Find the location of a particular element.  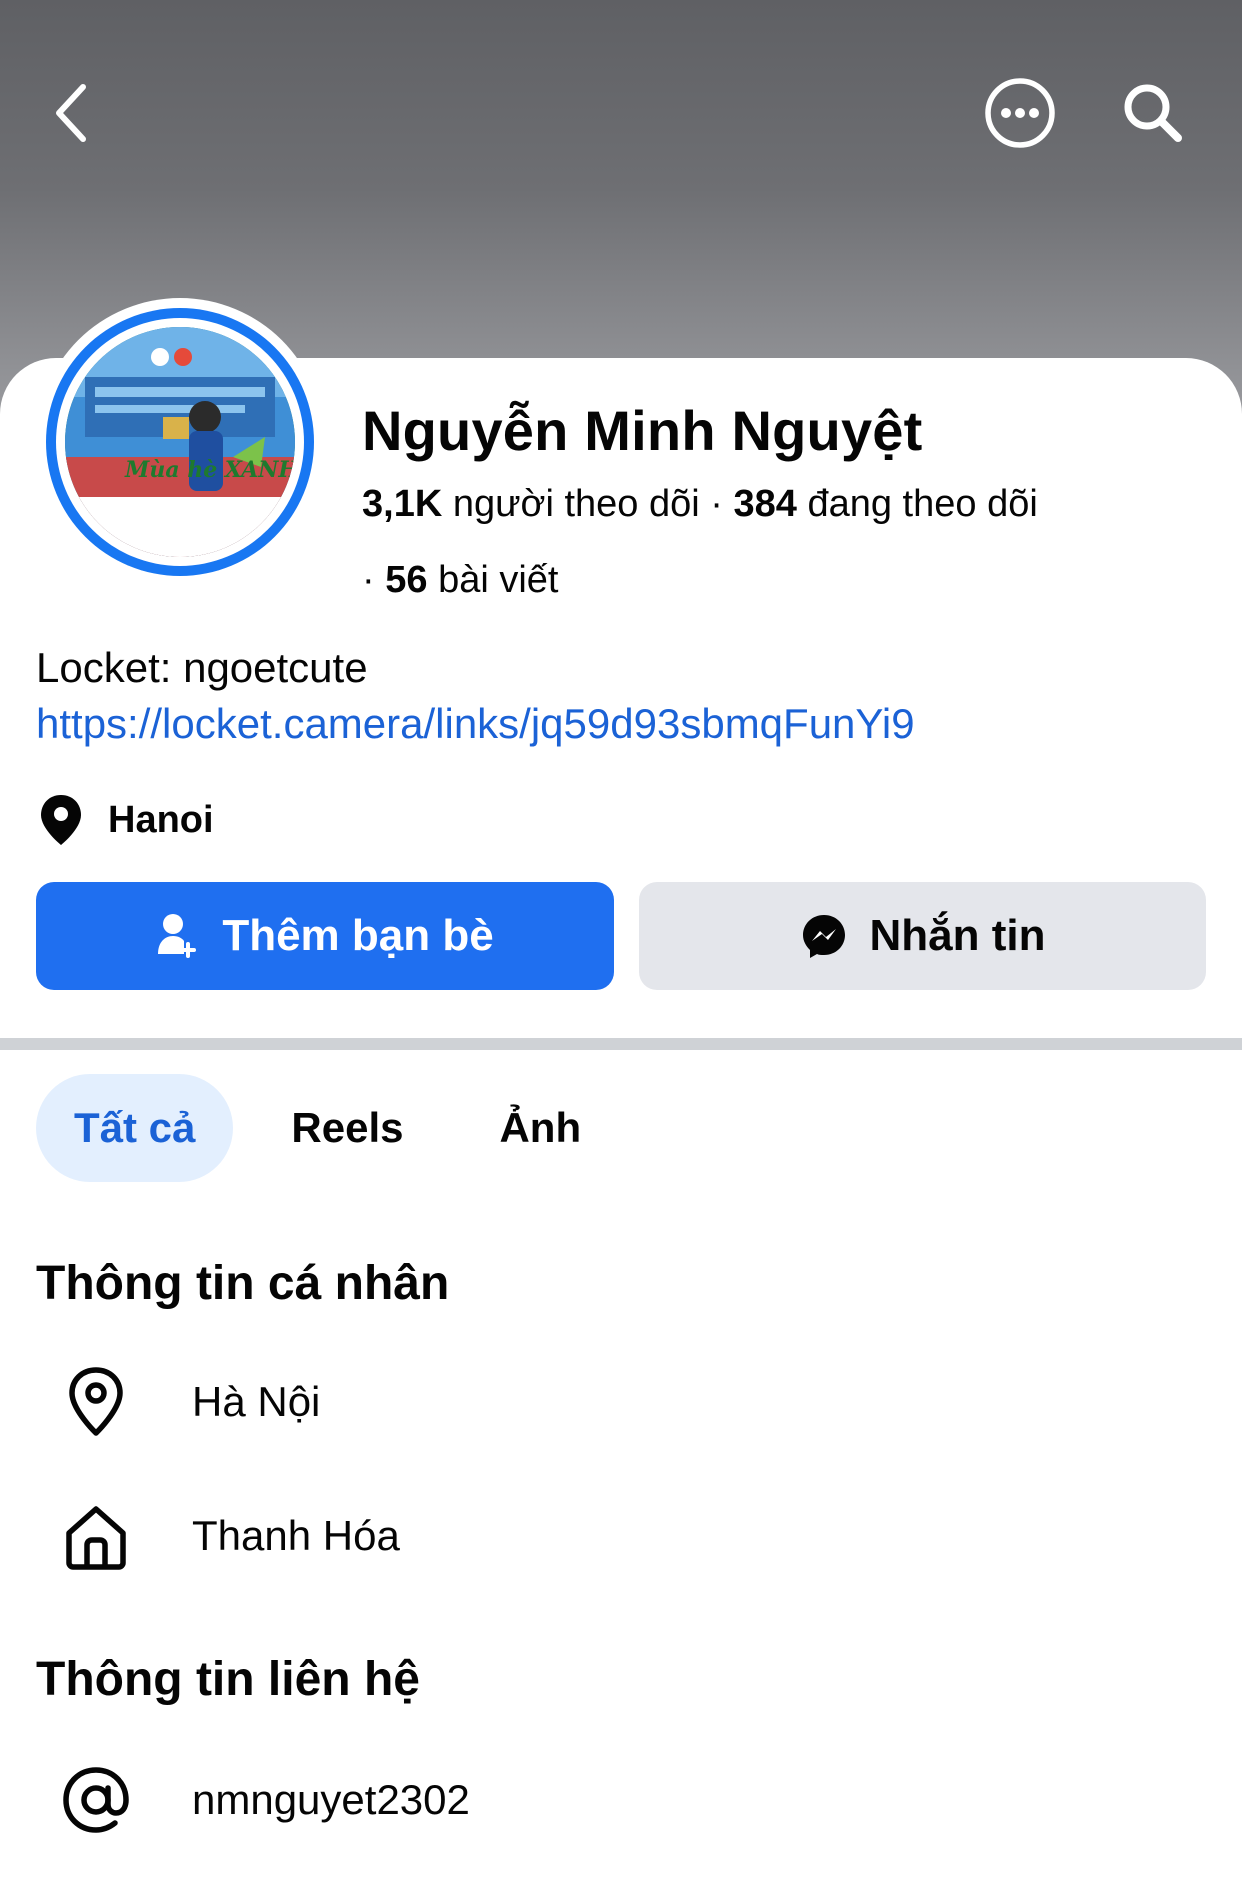

message-button: Nhắn tin is located at coordinates (922, 936).